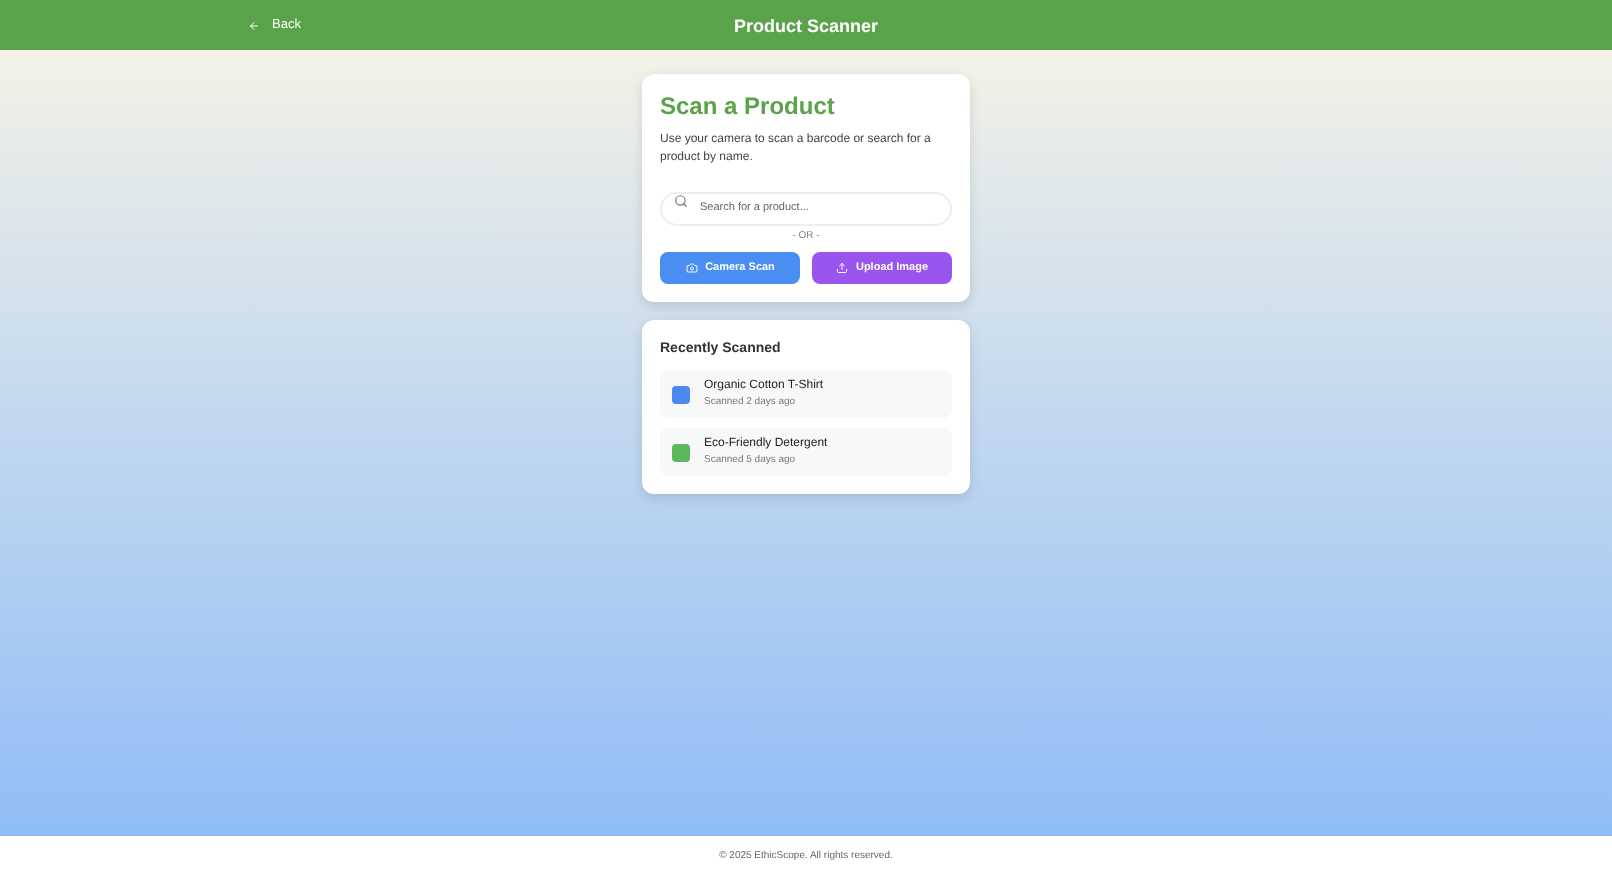  Describe the element at coordinates (748, 106) in the screenshot. I see `card-title: Scan a Product` at that location.